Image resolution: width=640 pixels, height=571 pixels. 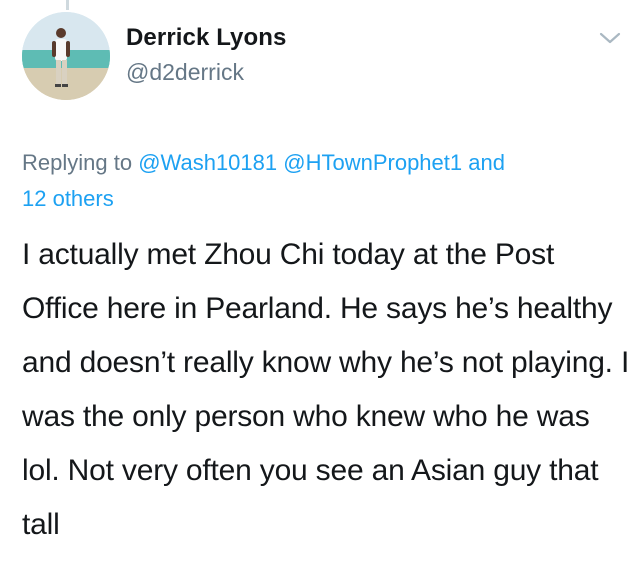 What do you see at coordinates (67, 5) in the screenshot?
I see `thread-line` at bounding box center [67, 5].